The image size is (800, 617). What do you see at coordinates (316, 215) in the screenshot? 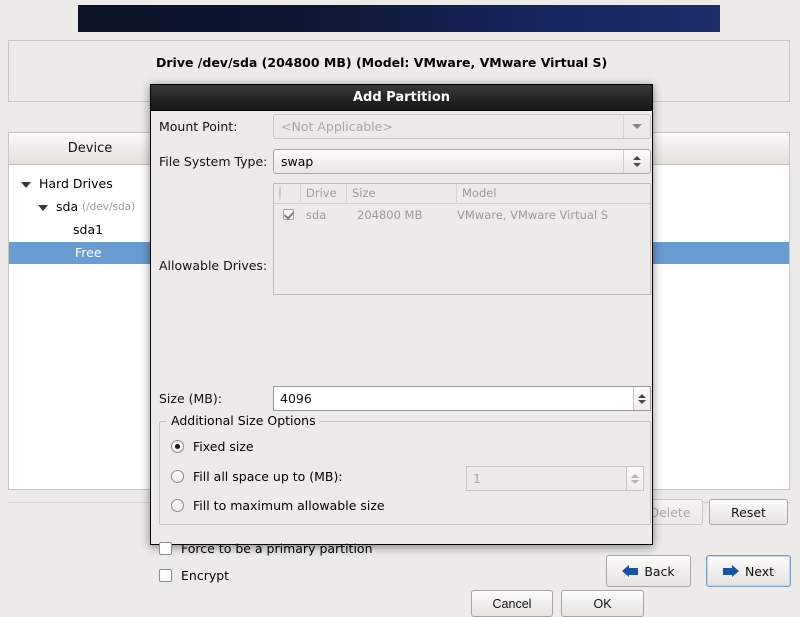
I see `drive-row-name: sda` at bounding box center [316, 215].